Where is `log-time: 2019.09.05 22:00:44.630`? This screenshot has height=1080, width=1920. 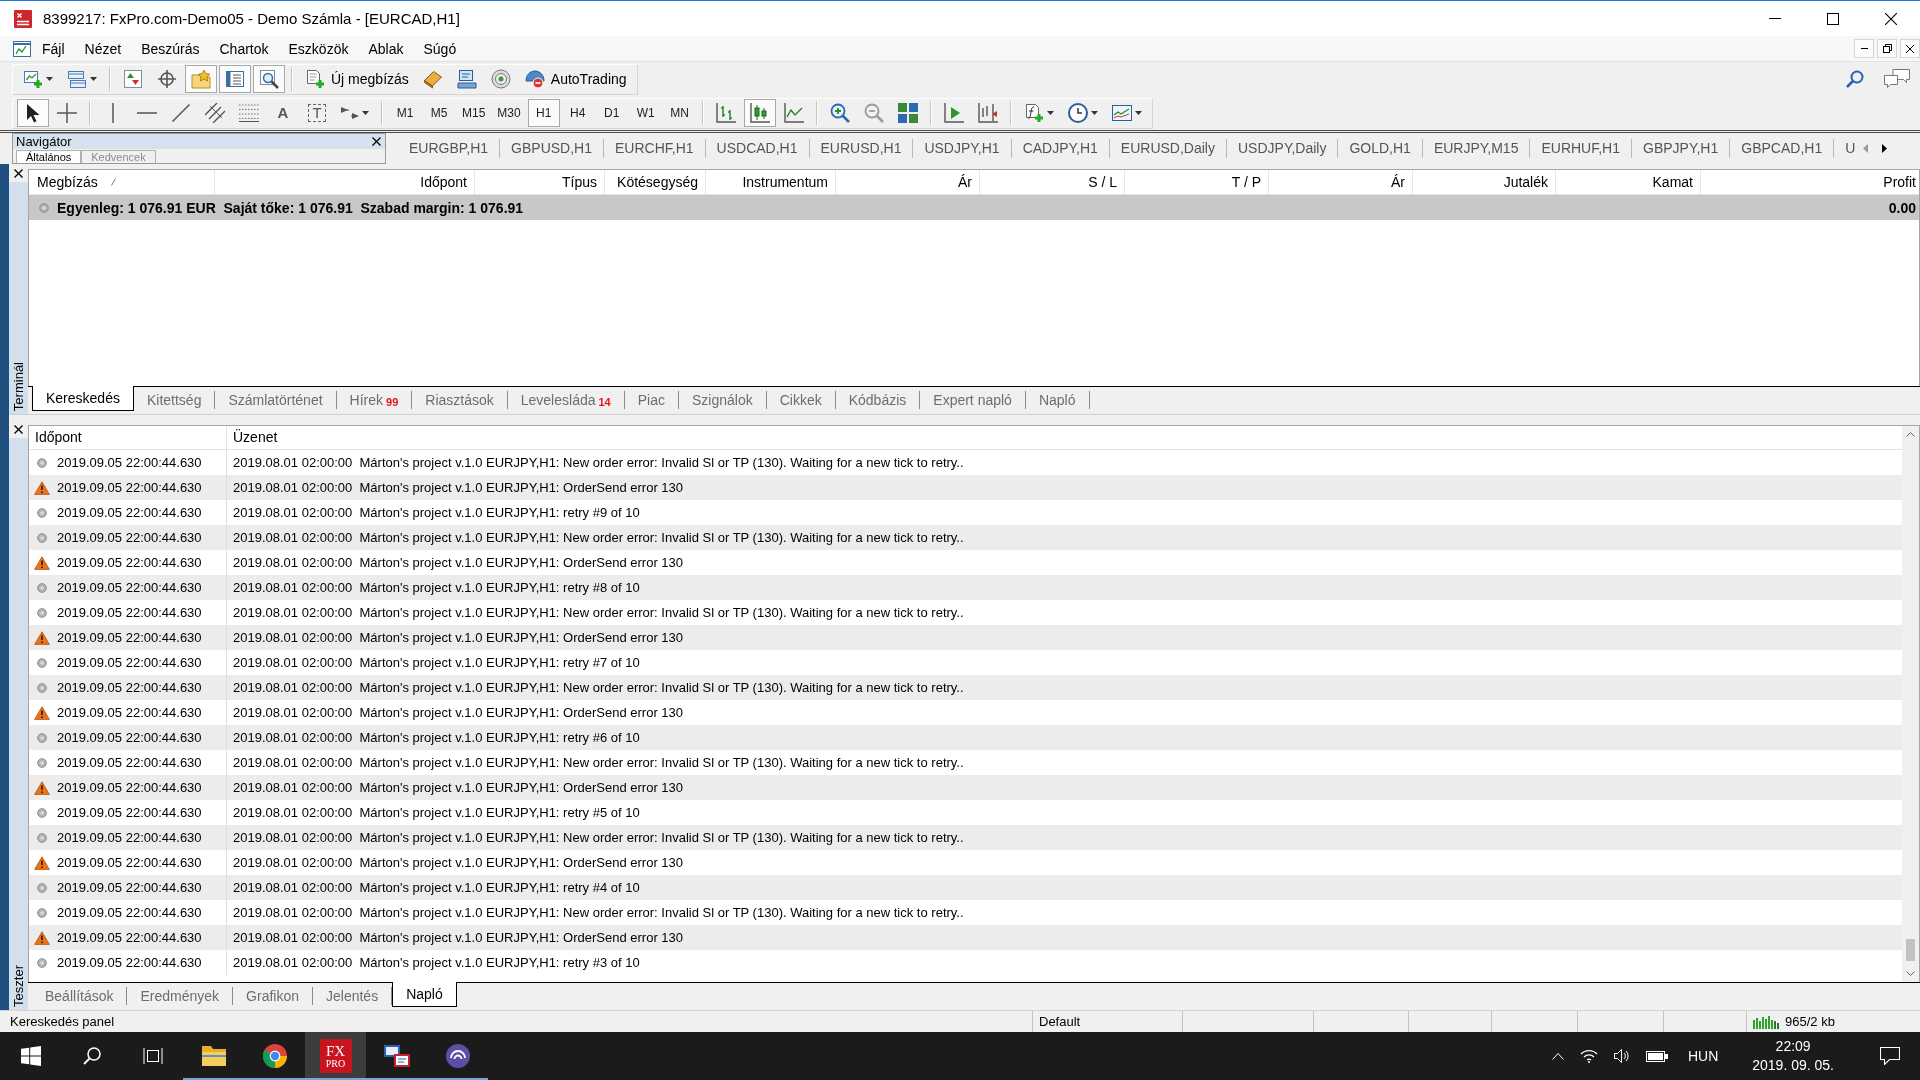 log-time: 2019.09.05 22:00:44.630 is located at coordinates (129, 937).